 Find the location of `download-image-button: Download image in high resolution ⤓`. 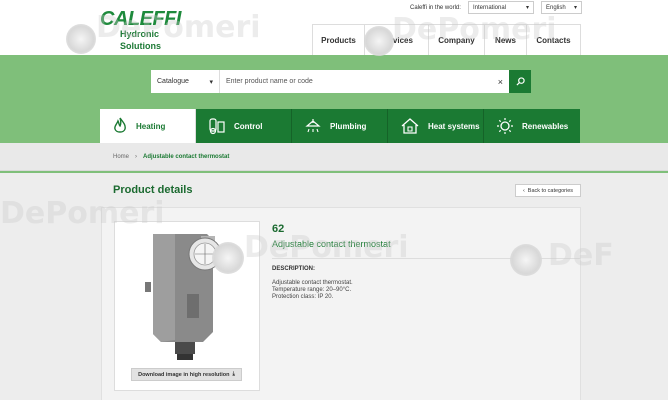

download-image-button: Download image in high resolution ⤓ is located at coordinates (186, 374).